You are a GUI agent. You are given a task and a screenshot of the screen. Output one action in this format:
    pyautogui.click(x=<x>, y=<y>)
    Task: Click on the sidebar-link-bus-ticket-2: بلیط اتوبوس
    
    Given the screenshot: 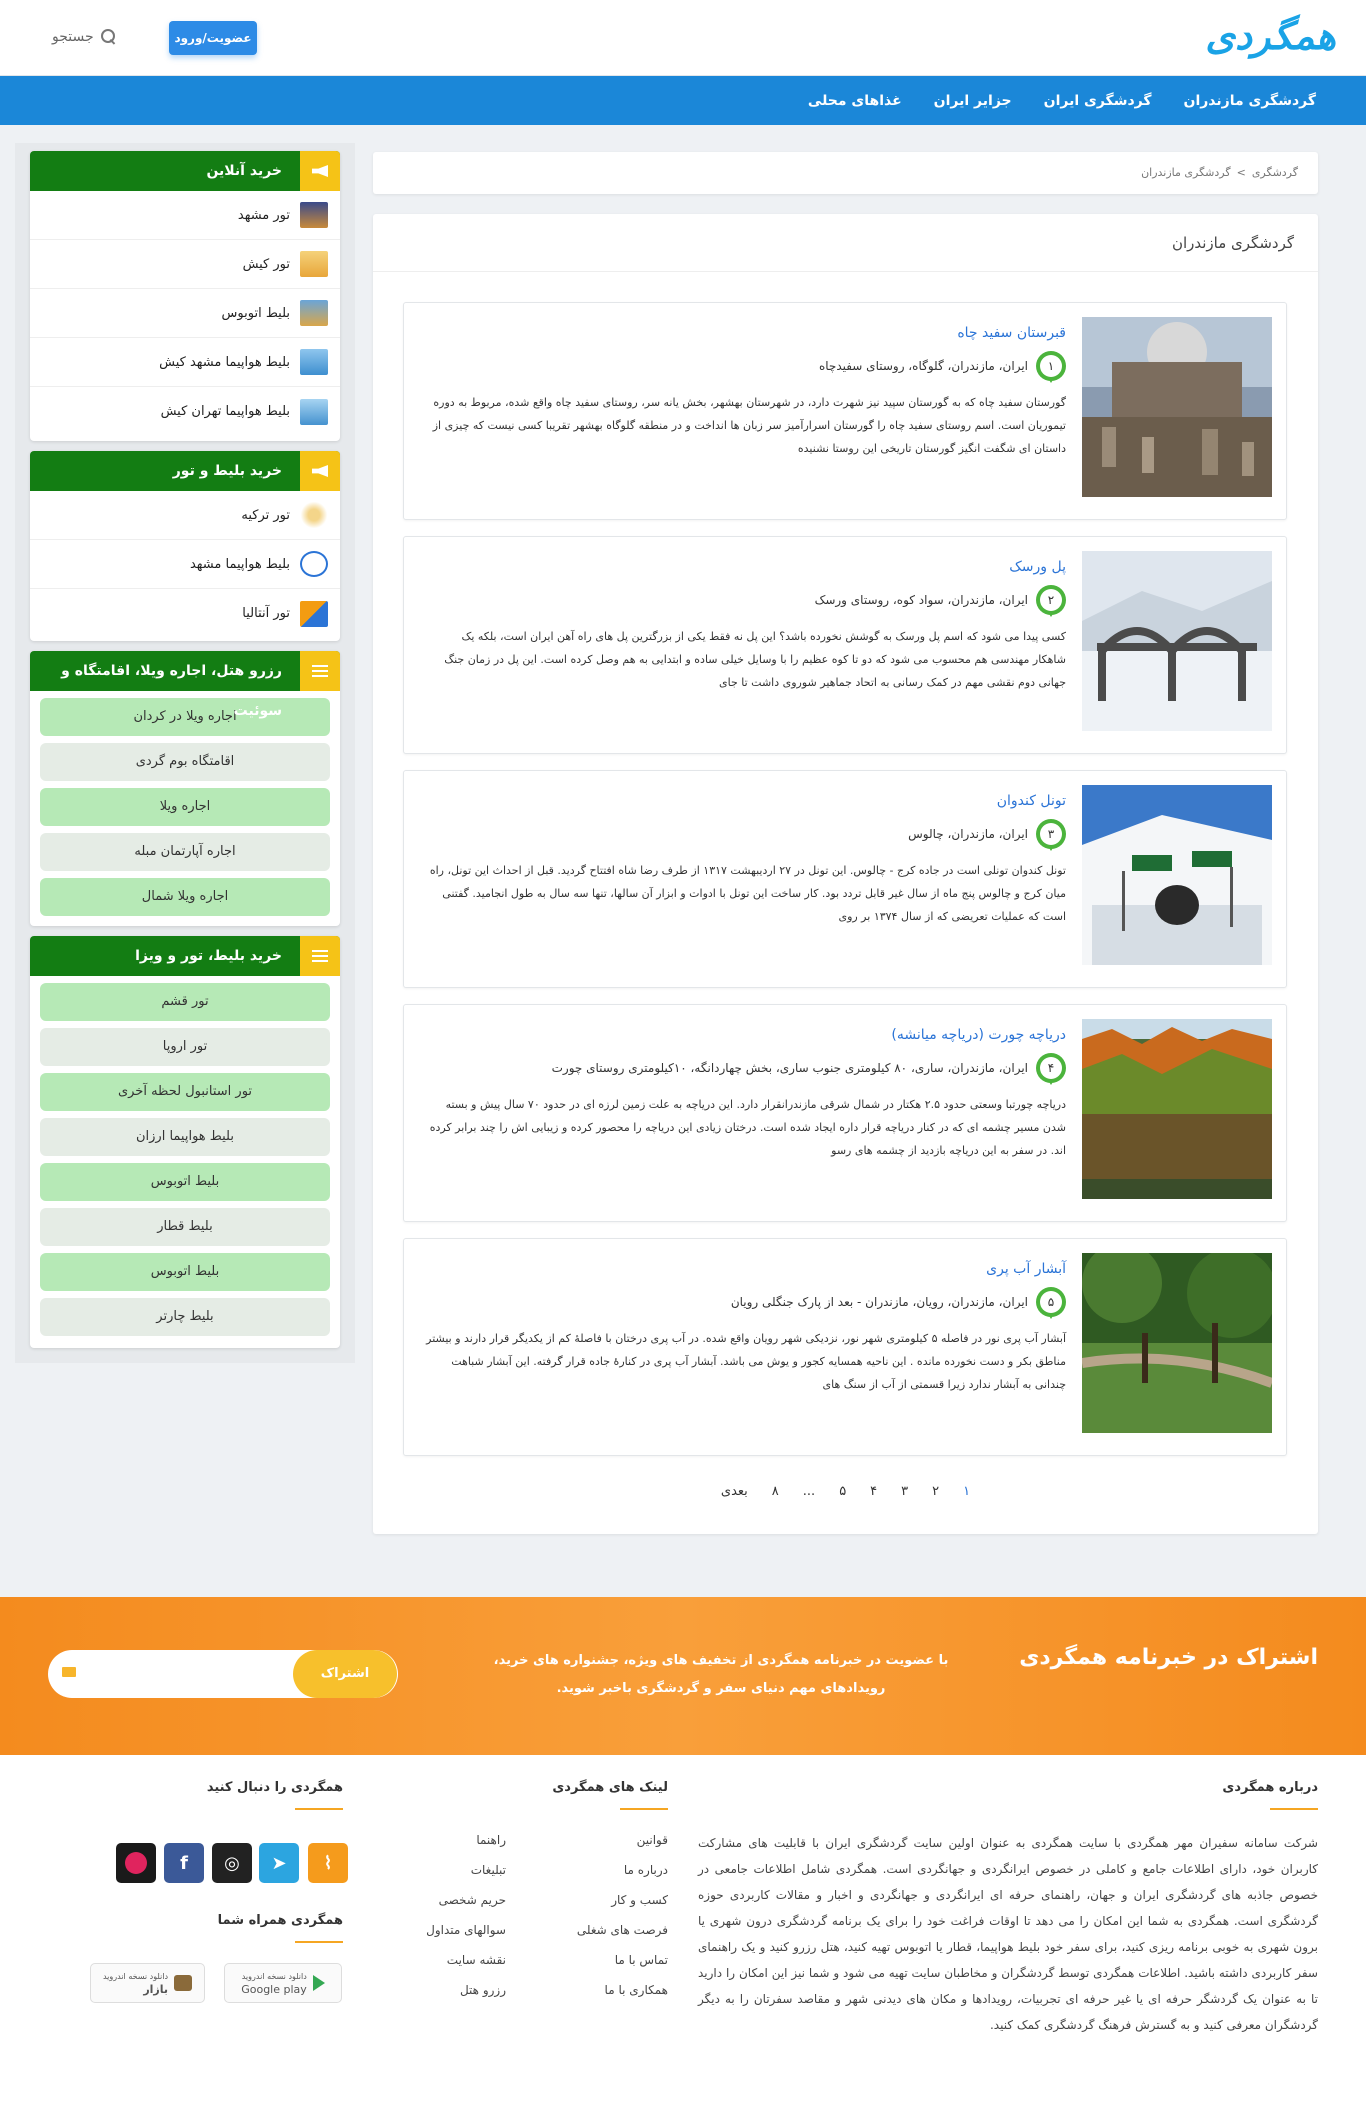 What is the action you would take?
    pyautogui.click(x=185, y=1272)
    